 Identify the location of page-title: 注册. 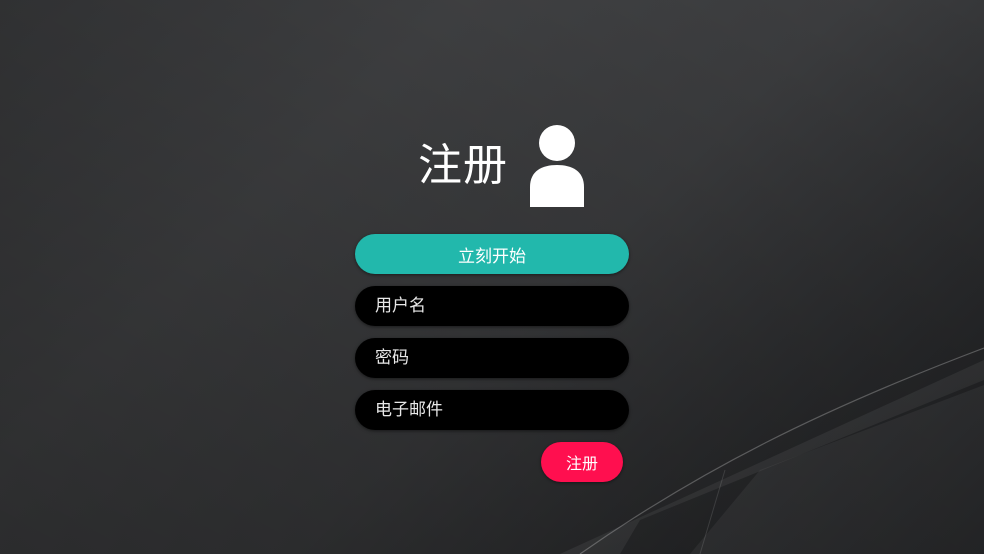
(463, 165).